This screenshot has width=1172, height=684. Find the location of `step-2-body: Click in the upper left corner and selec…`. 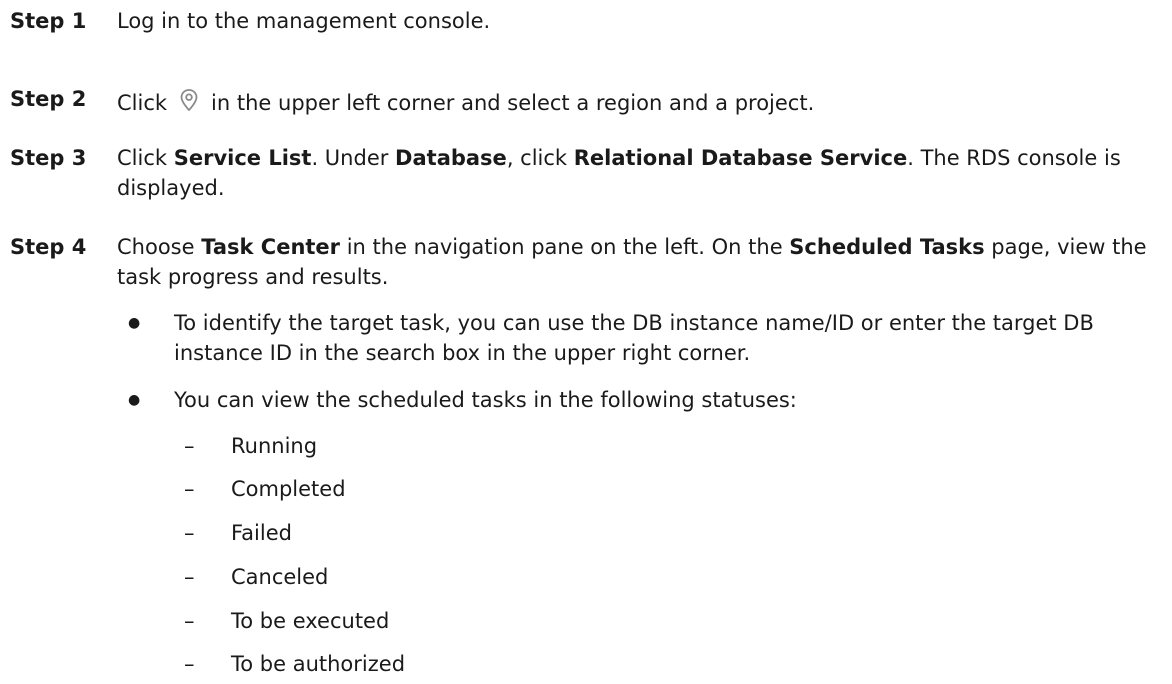

step-2-body: Click in the upper left corner and selec… is located at coordinates (642, 101).